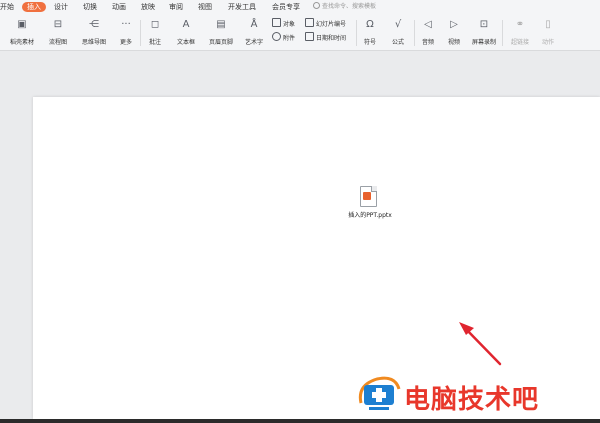 The height and width of the screenshot is (423, 600). What do you see at coordinates (300, 421) in the screenshot?
I see `bottom-bar` at bounding box center [300, 421].